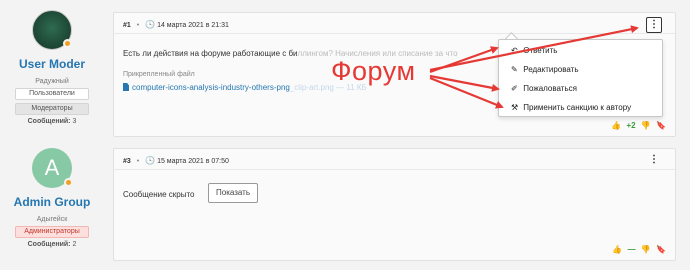 The height and width of the screenshot is (270, 690). I want to click on post-reactions: 👍 — 👎 🔖, so click(637, 249).